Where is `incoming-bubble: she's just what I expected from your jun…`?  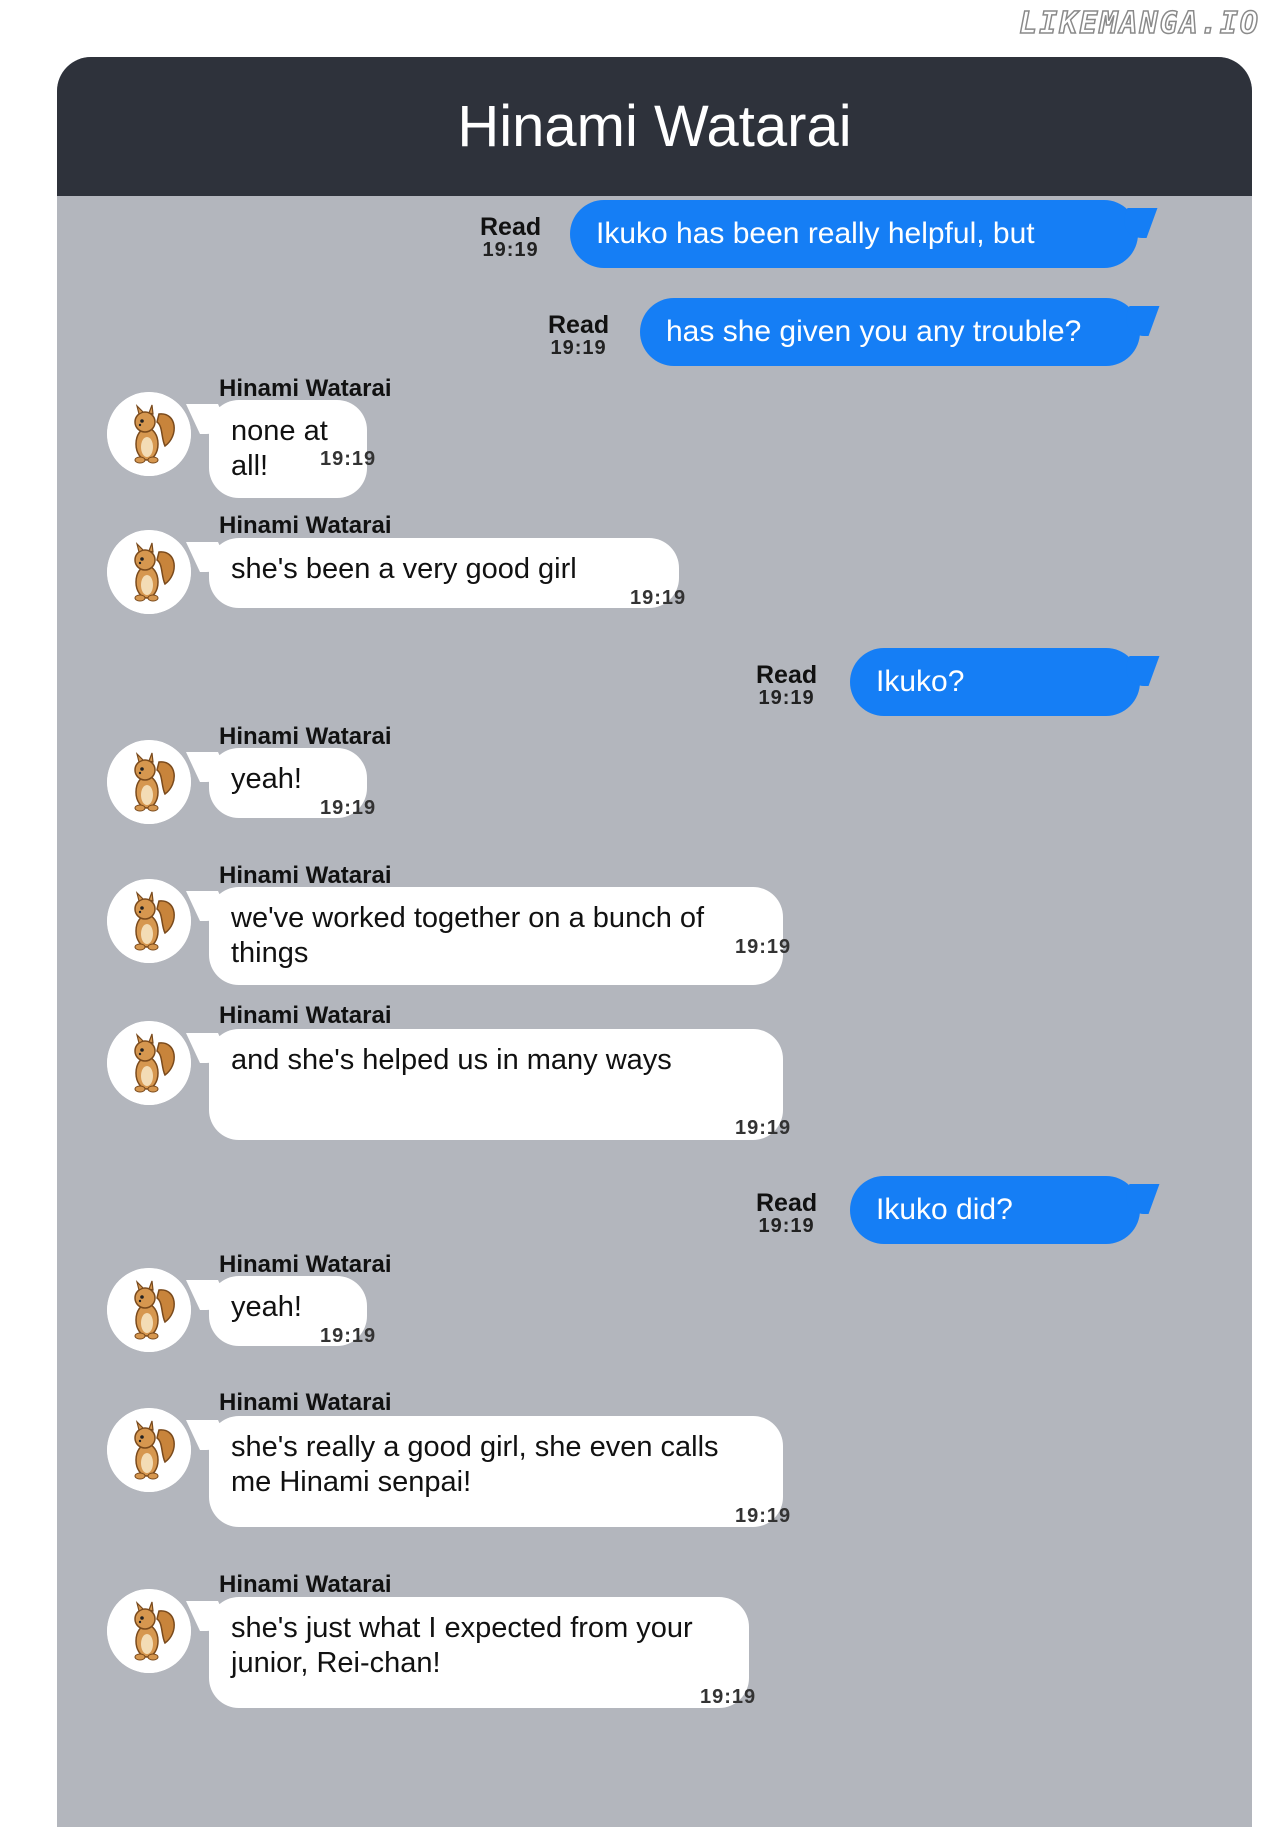 incoming-bubble: she's just what I expected from your jun… is located at coordinates (479, 1652).